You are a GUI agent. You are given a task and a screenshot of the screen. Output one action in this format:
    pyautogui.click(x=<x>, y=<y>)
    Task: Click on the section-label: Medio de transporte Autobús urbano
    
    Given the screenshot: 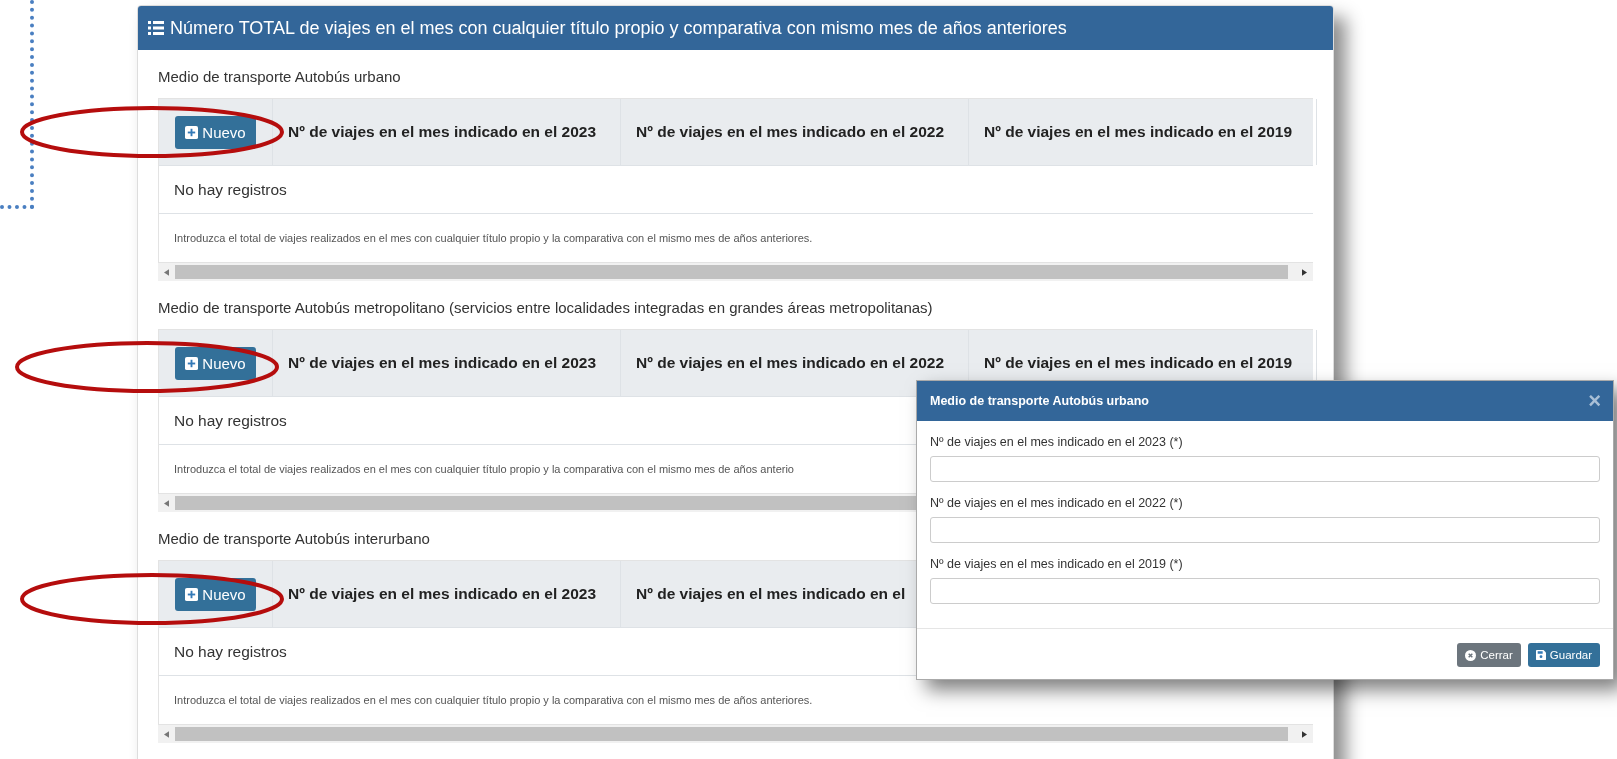 What is the action you would take?
    pyautogui.click(x=279, y=77)
    